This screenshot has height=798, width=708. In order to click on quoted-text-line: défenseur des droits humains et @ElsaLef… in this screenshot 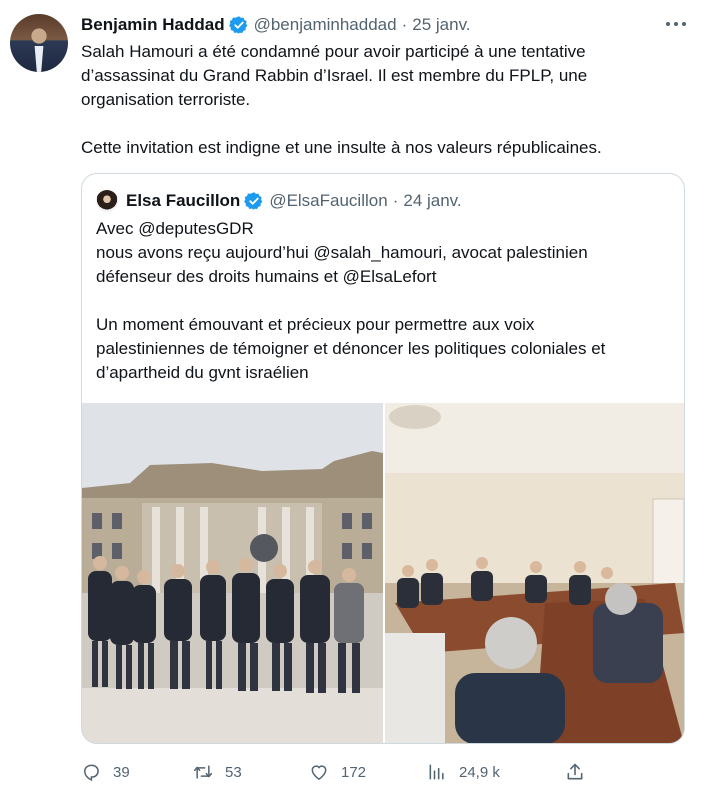, I will do `click(266, 276)`.